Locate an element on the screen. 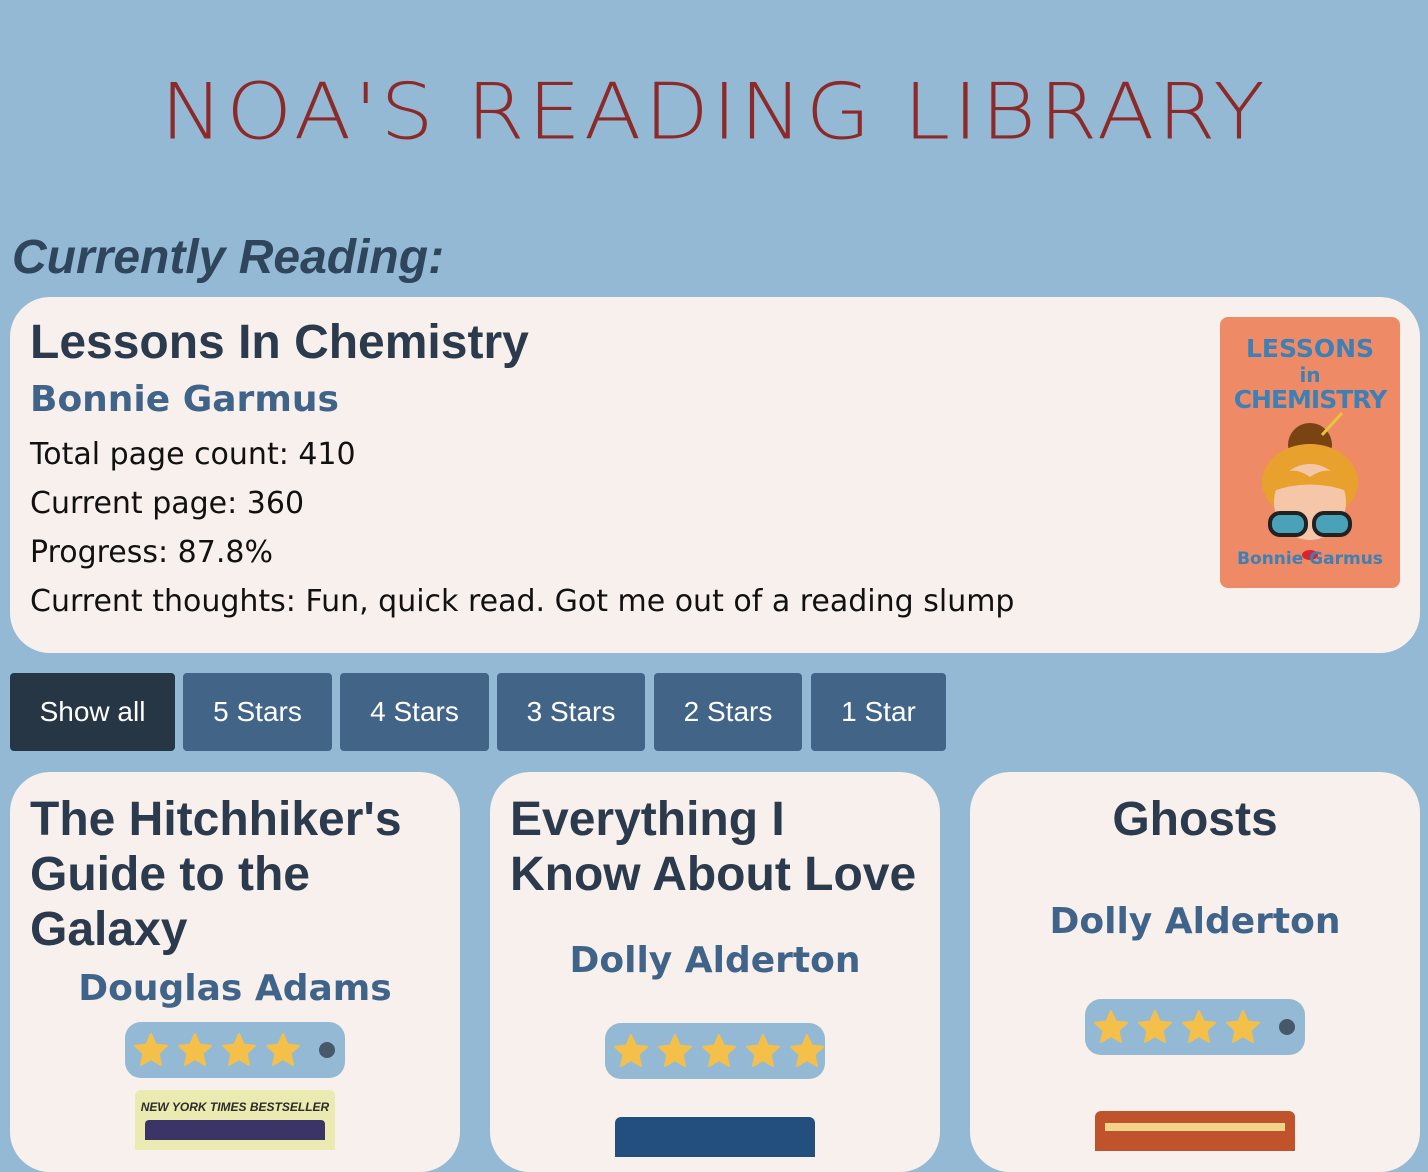 The height and width of the screenshot is (1172, 1428). currently-reading-heading: Currently Reading: is located at coordinates (228, 257).